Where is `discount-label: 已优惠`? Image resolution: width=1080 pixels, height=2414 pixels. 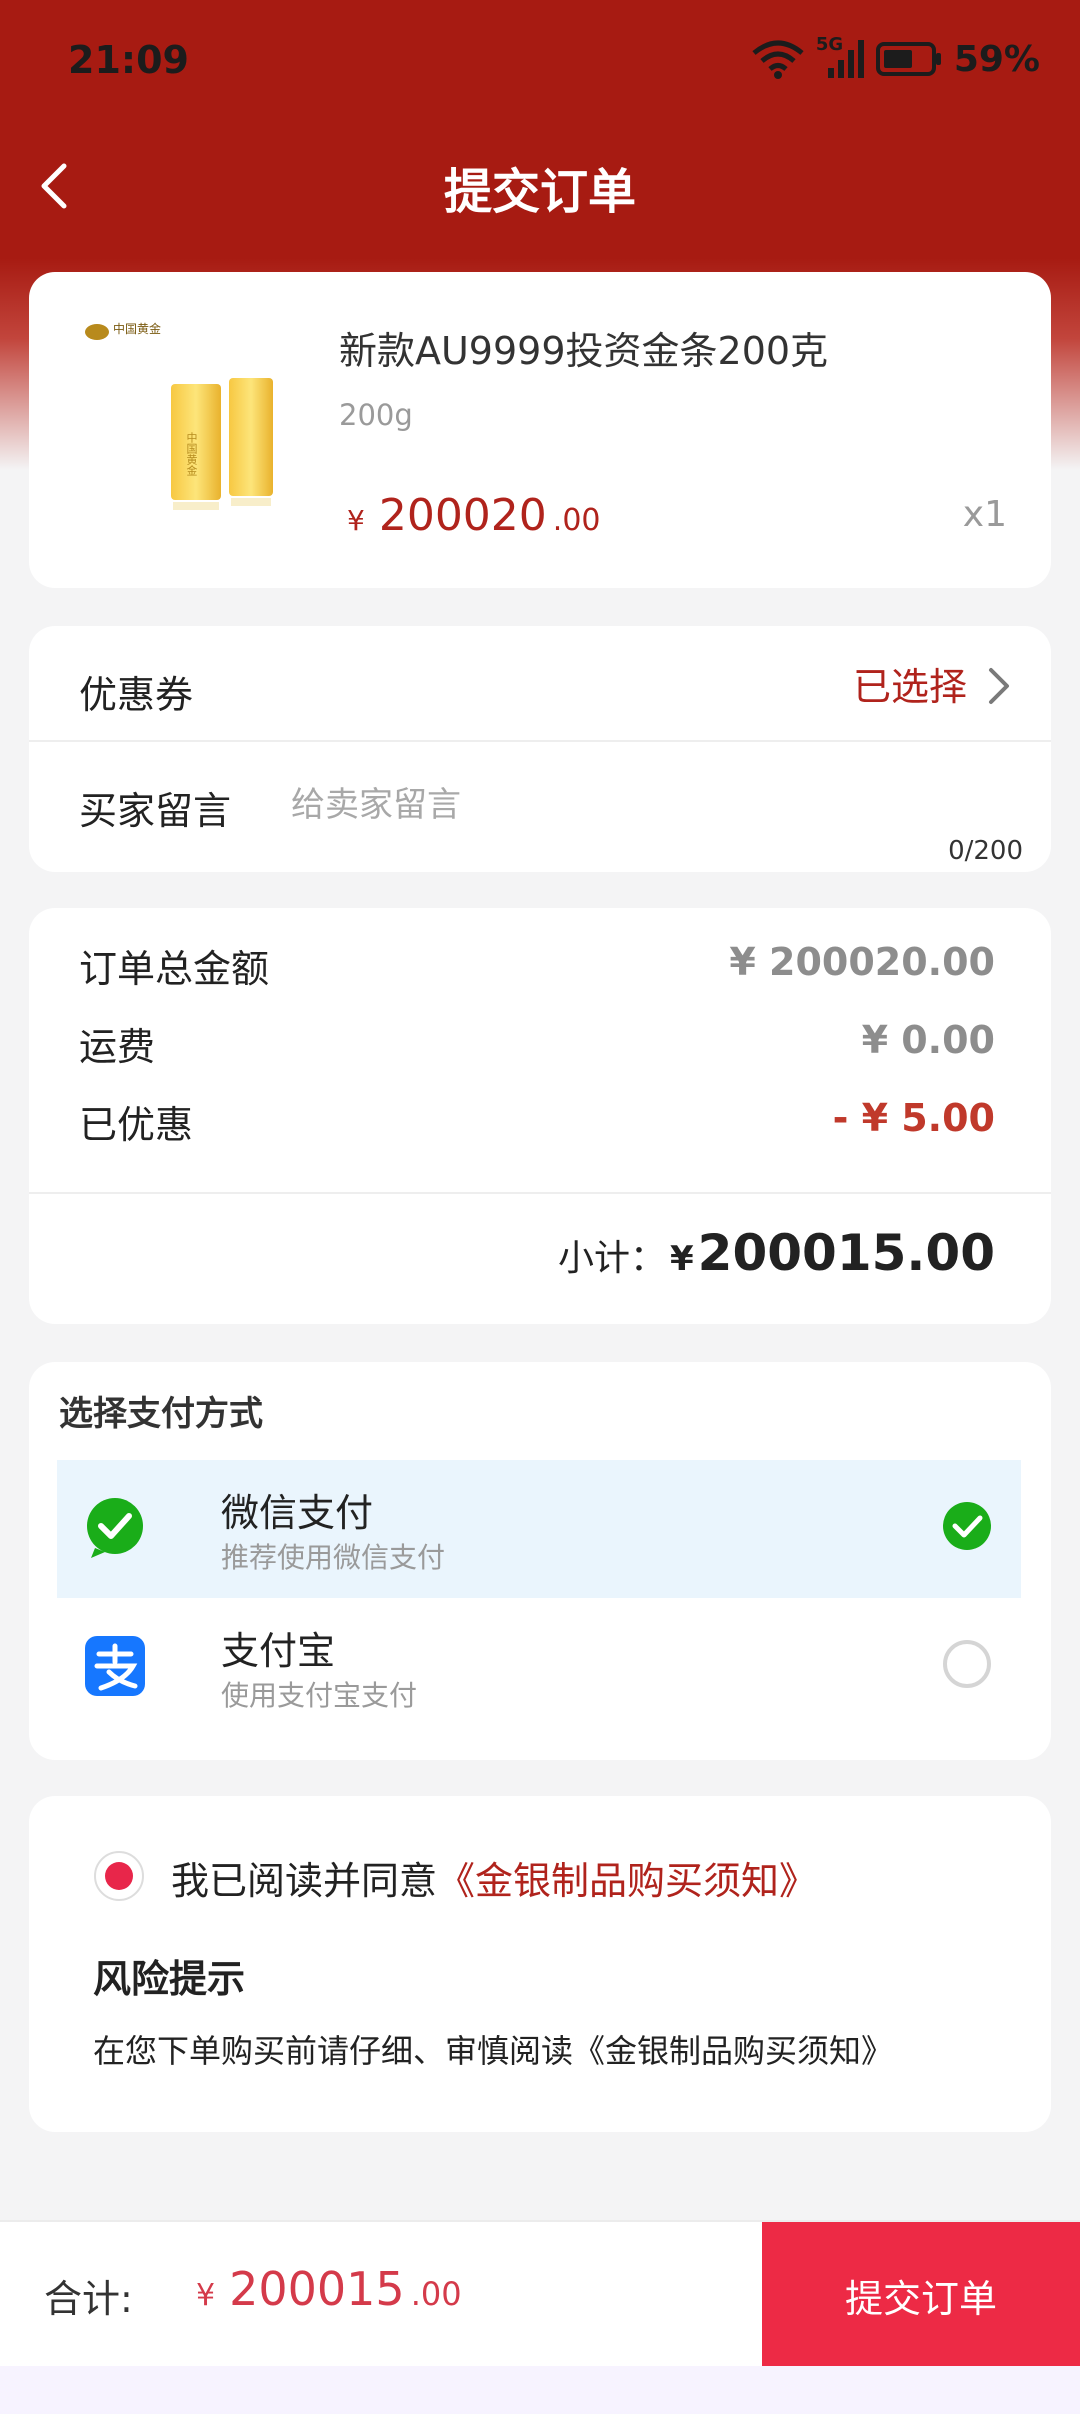
discount-label: 已优惠 is located at coordinates (136, 1125).